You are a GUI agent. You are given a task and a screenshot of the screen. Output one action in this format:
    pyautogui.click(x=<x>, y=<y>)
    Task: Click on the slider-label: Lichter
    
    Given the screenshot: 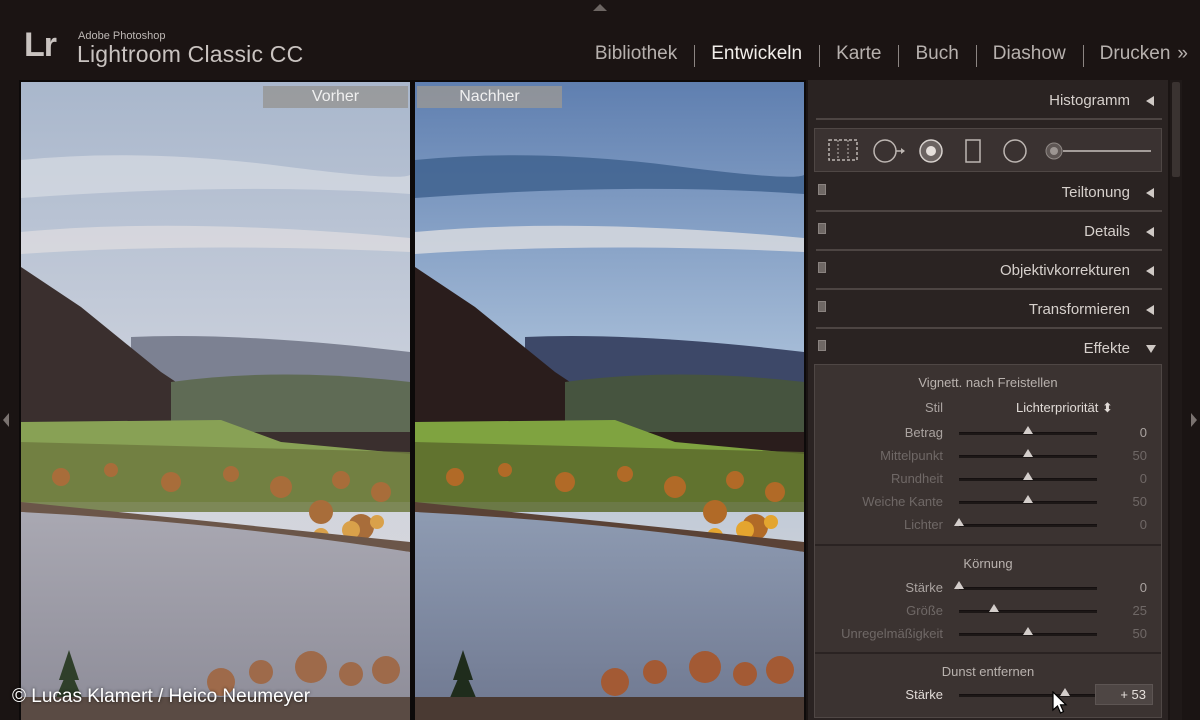 What is the action you would take?
    pyautogui.click(x=923, y=524)
    